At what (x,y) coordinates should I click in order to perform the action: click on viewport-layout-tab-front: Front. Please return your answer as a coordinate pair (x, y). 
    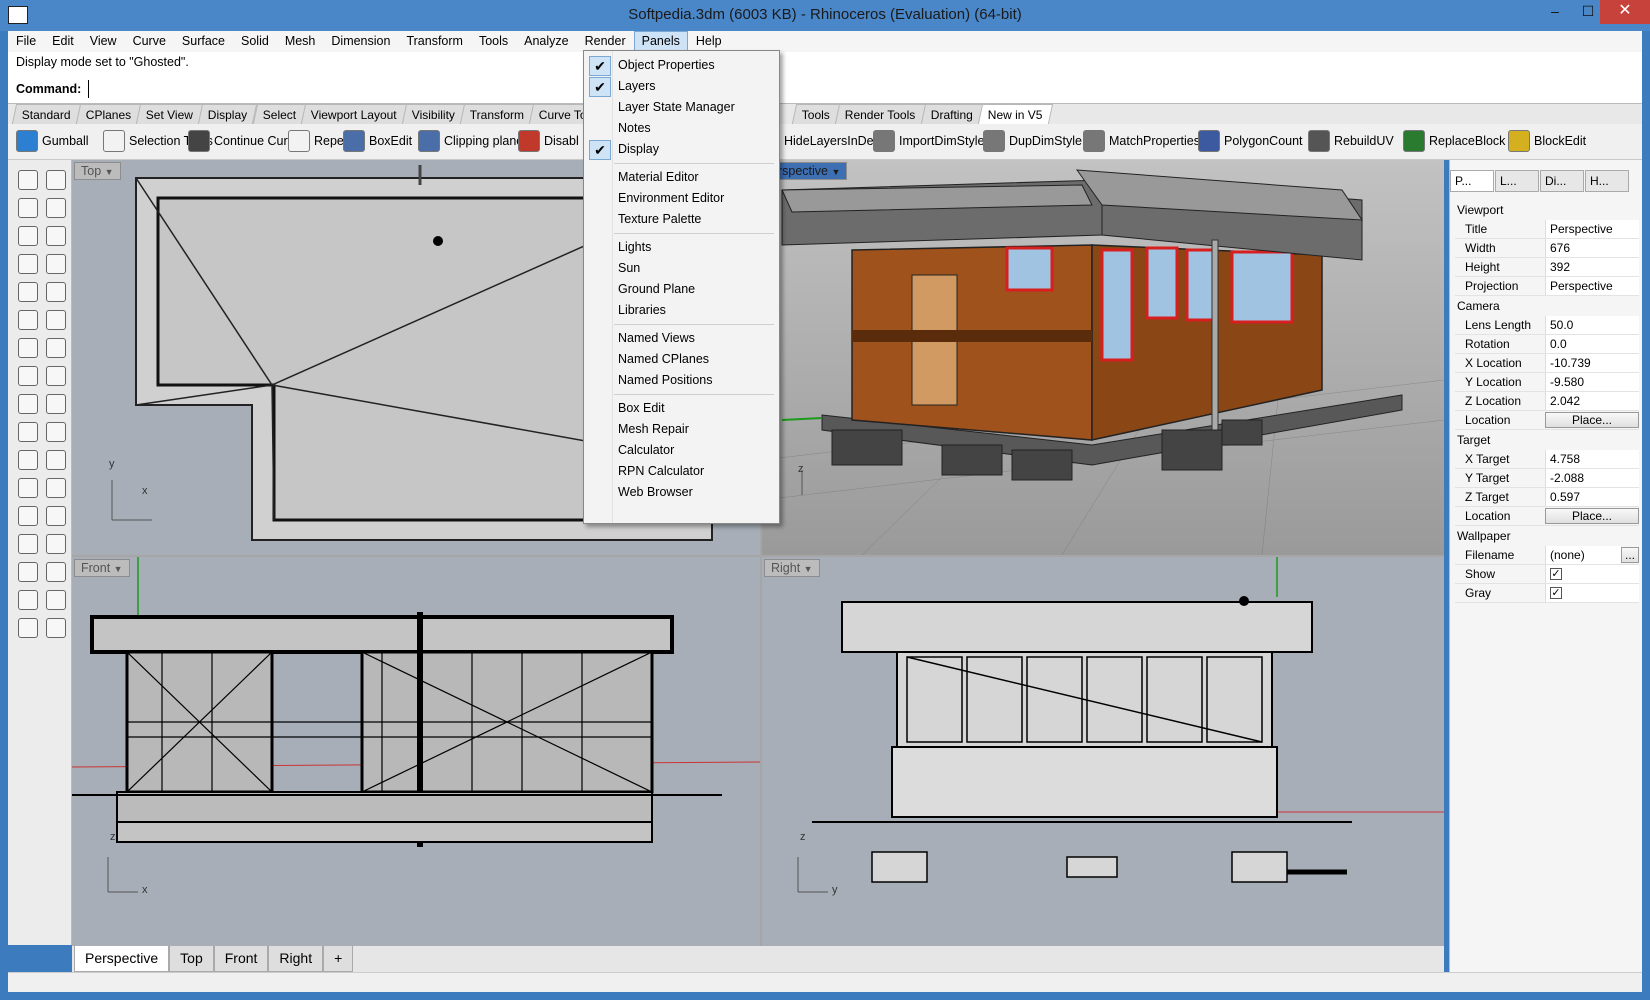
    Looking at the image, I should click on (241, 959).